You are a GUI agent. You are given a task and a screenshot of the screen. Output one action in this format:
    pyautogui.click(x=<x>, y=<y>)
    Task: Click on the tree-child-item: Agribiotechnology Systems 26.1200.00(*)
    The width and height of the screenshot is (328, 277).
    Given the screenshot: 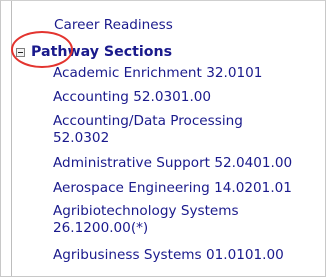 What is the action you would take?
    pyautogui.click(x=148, y=220)
    